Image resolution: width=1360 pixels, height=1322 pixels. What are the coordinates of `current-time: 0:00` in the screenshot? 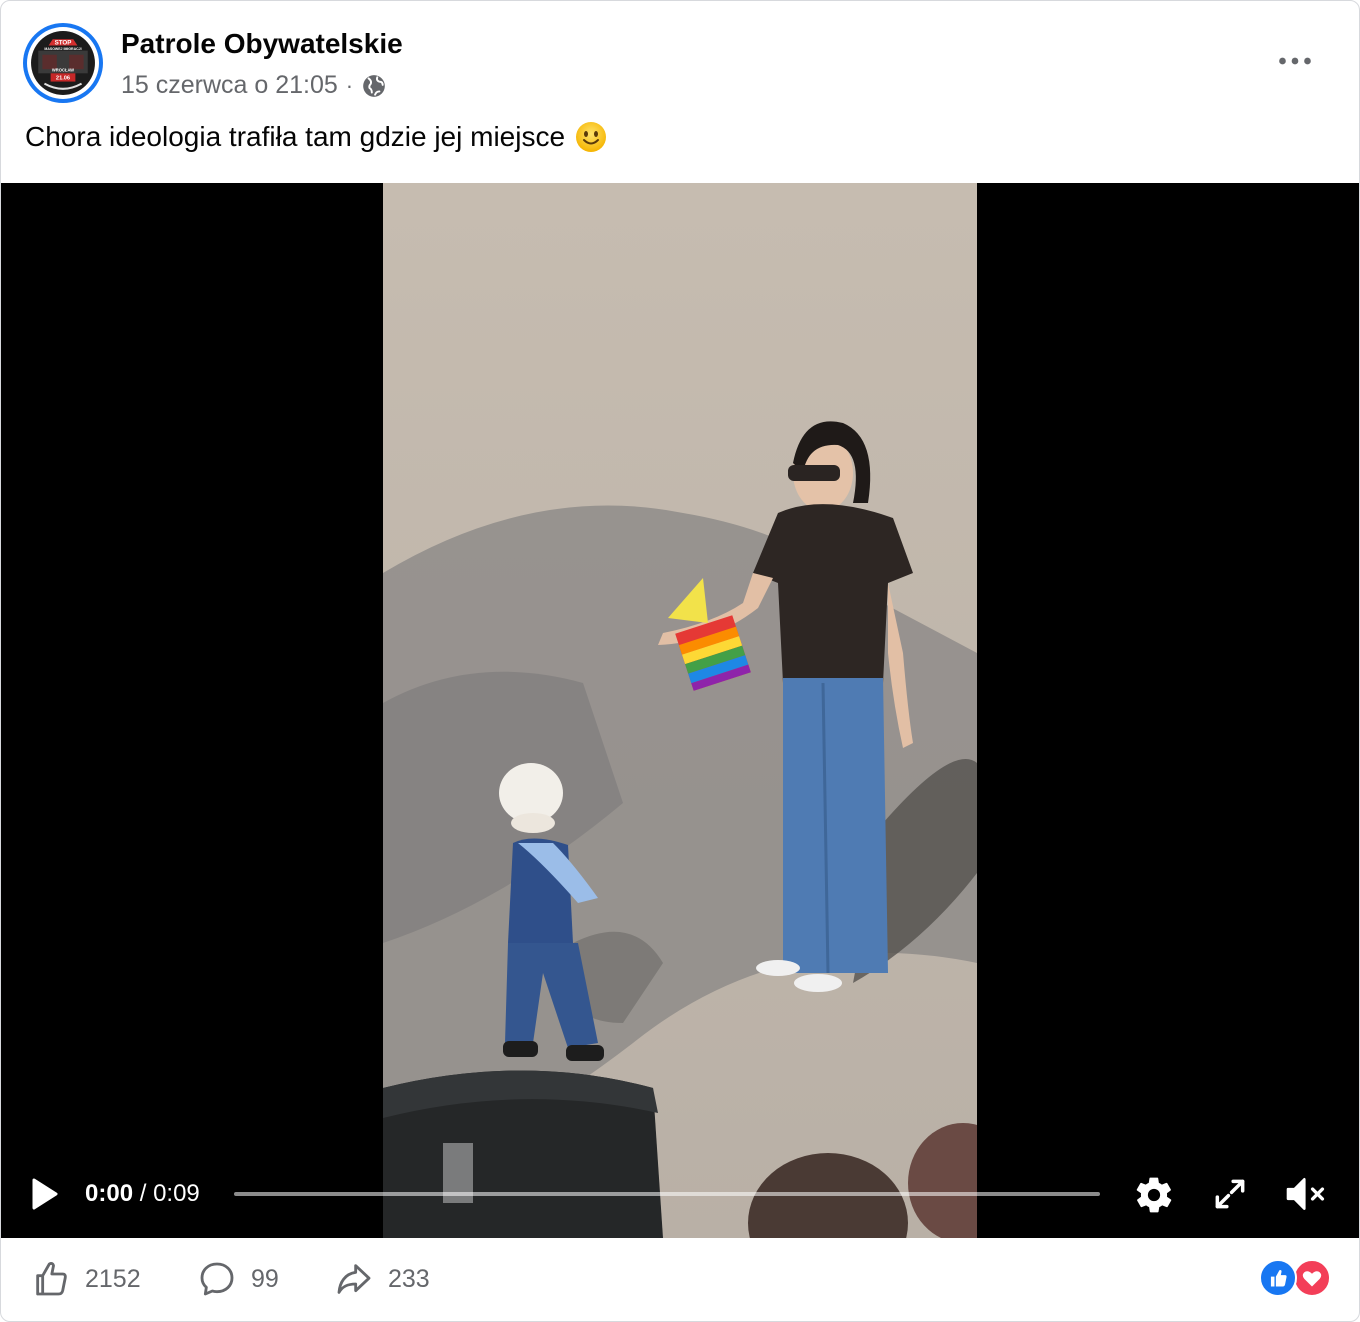 It's located at (109, 1193).